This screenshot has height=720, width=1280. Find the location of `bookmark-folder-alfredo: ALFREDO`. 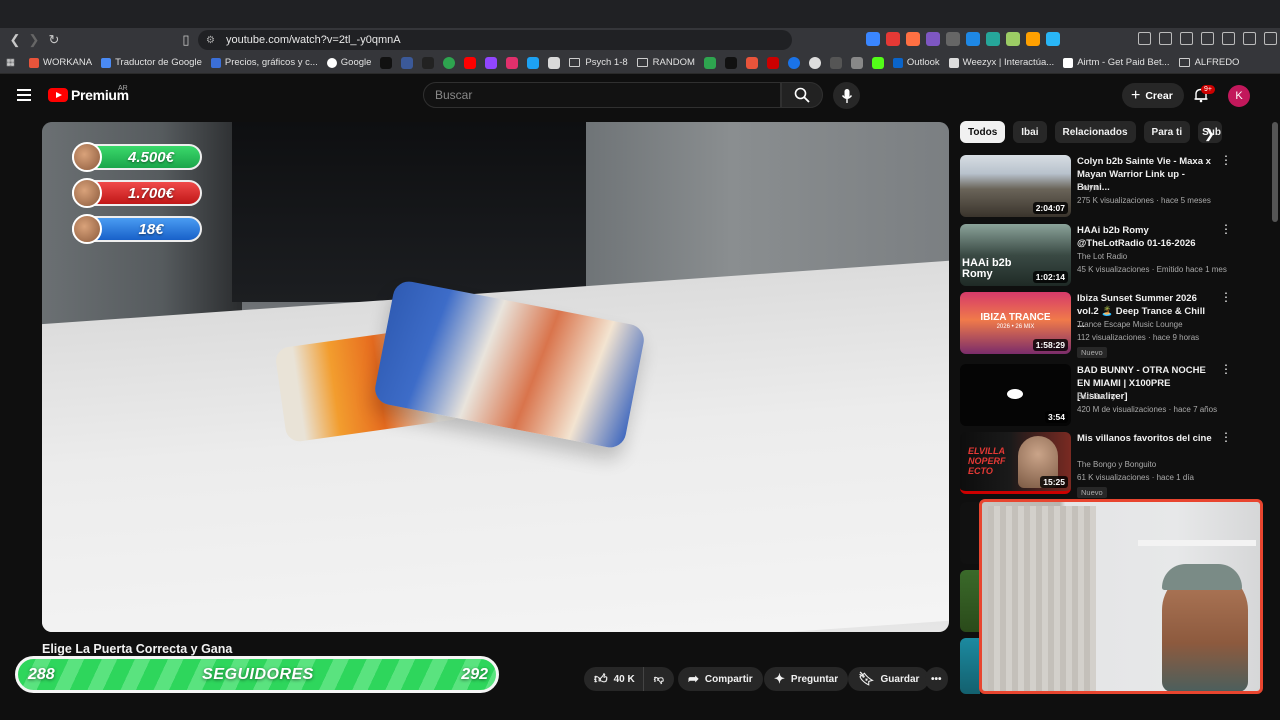

bookmark-folder-alfredo: ALFREDO is located at coordinates (1209, 62).